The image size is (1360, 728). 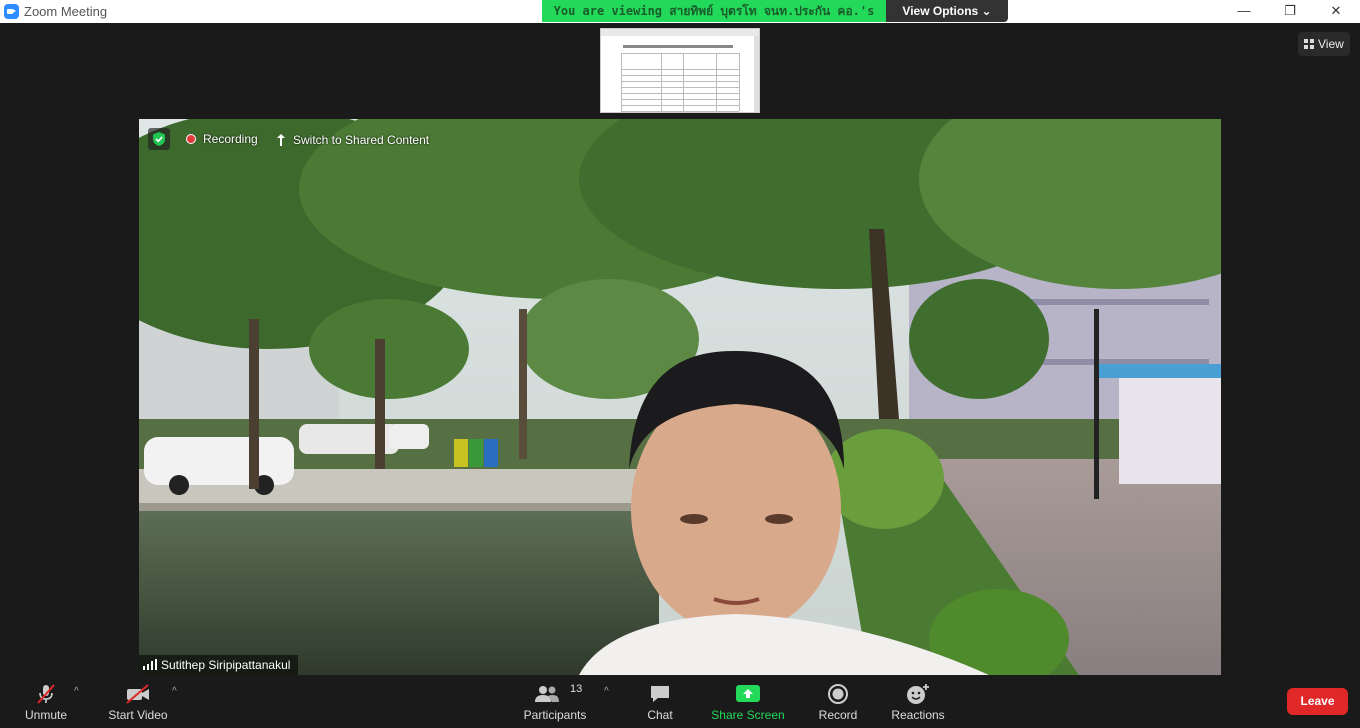 I want to click on share-screen-button: Share Screen, so click(x=748, y=702).